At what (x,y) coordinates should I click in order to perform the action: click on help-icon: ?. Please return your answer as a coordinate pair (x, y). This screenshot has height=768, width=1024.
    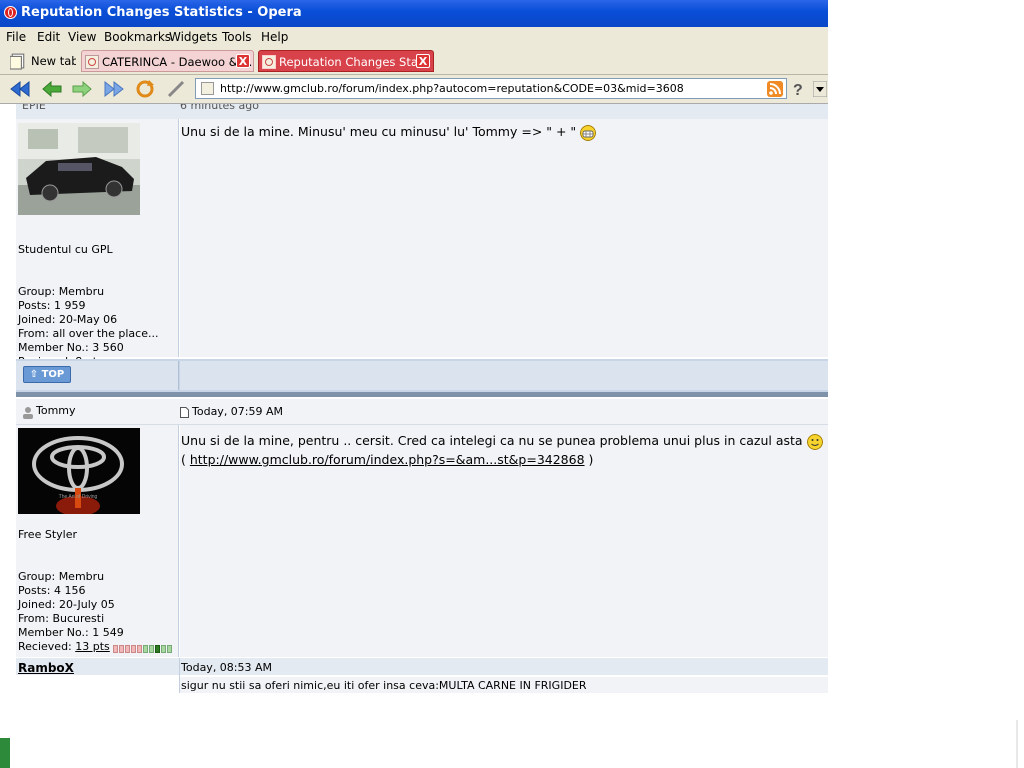
    Looking at the image, I should click on (798, 89).